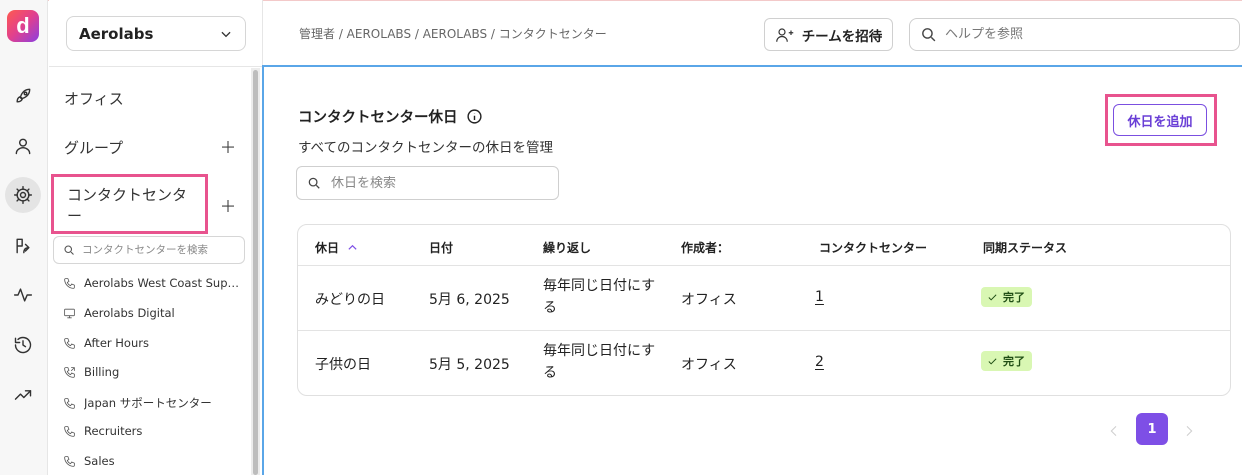 Image resolution: width=1242 pixels, height=475 pixels. I want to click on scrollbar-thumb, so click(255, 272).